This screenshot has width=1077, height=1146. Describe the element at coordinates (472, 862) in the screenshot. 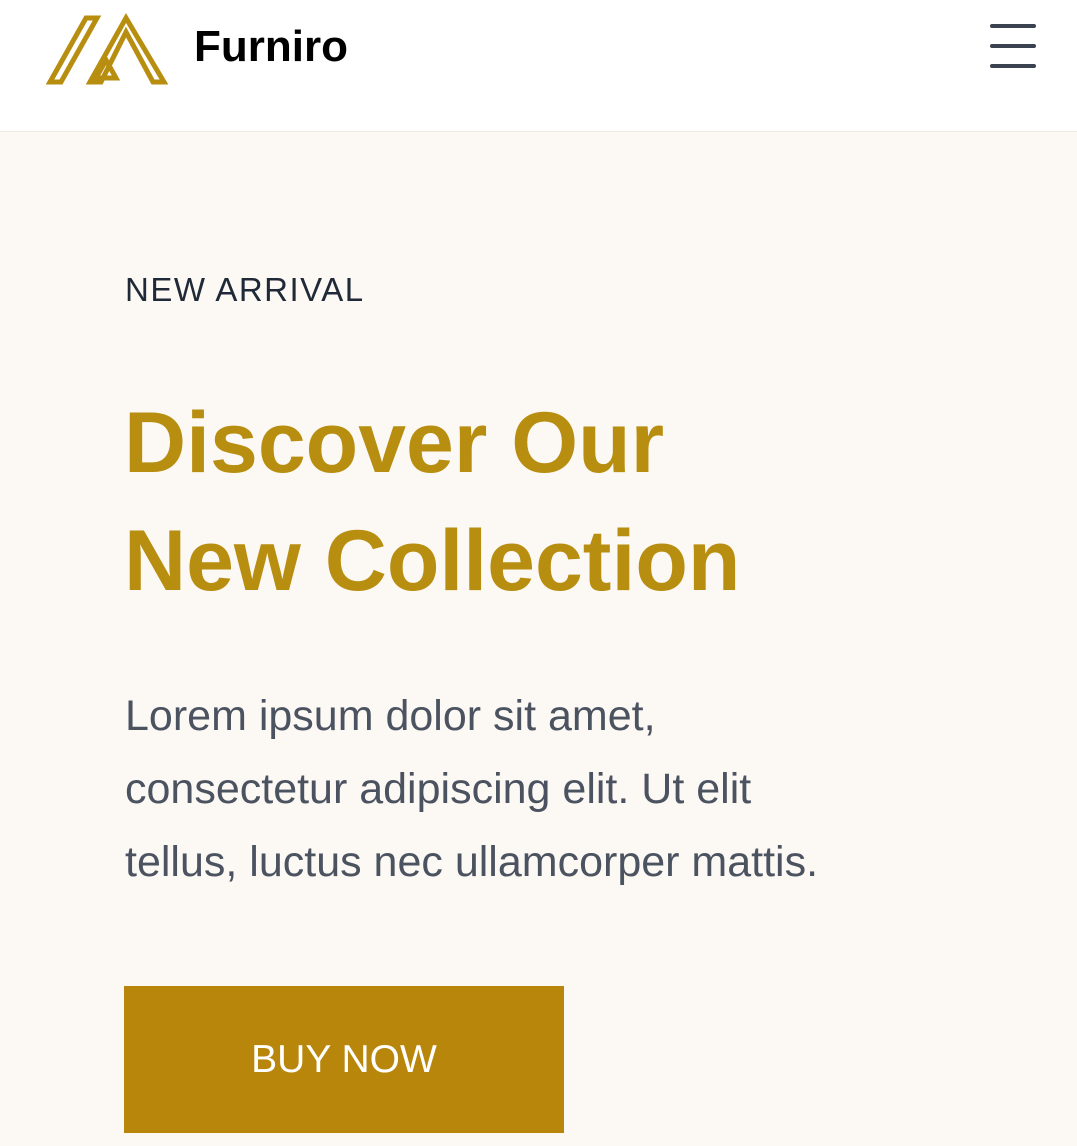

I see `hero-description-line: tellus, luctus nec ullamcorper mattis.` at that location.